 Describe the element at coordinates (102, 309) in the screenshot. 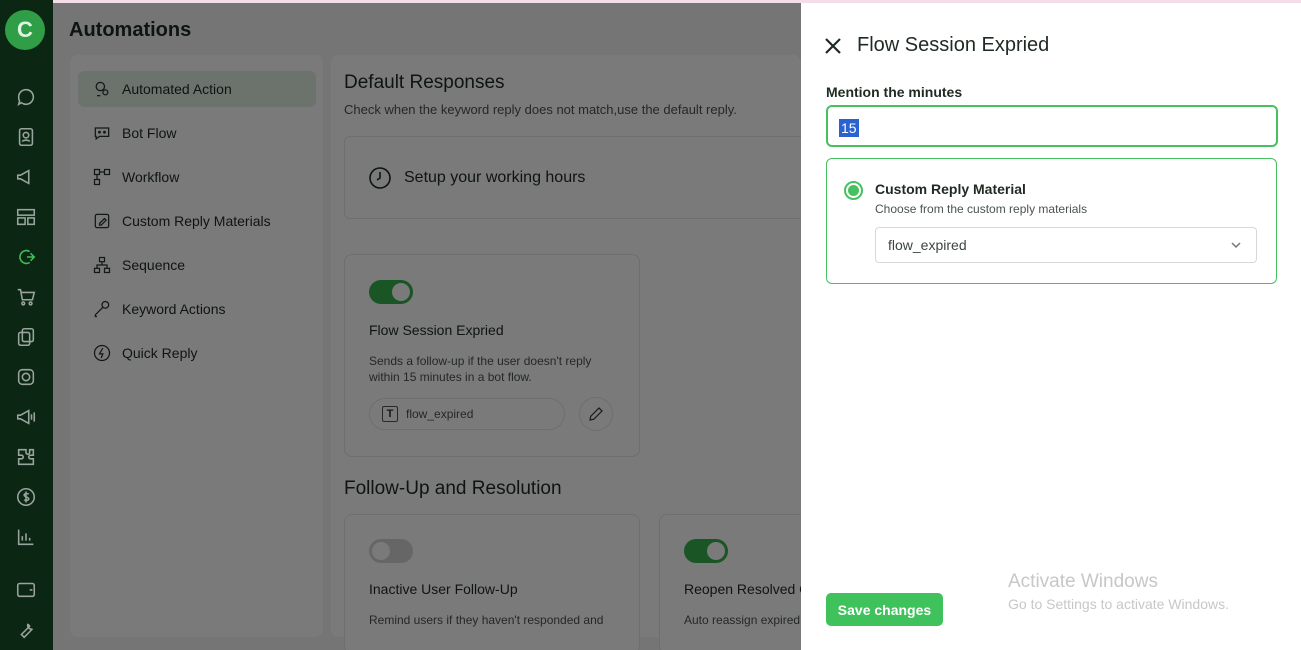

I see `key-icon` at that location.